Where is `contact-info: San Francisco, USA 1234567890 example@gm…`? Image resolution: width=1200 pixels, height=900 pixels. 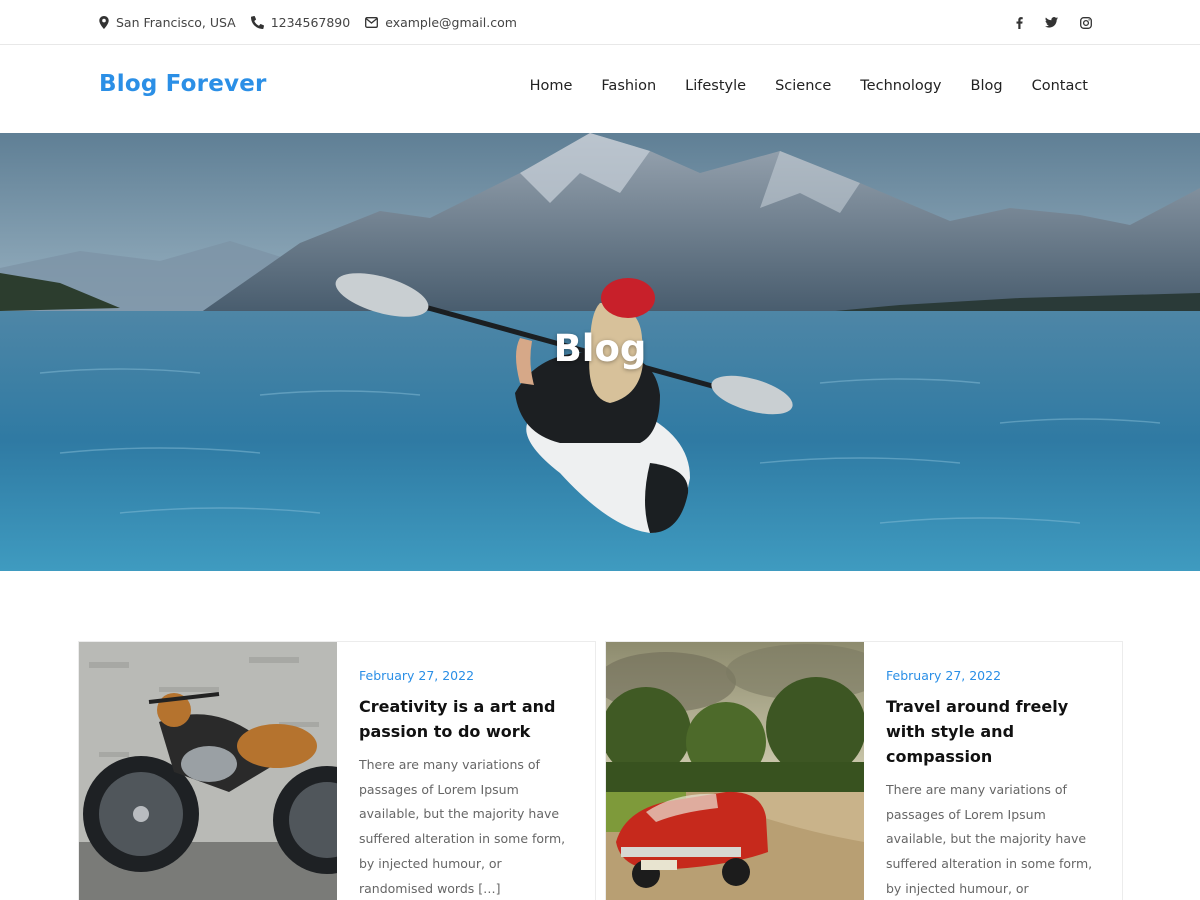
contact-info: San Francisco, USA 1234567890 example@gm… is located at coordinates (315, 22).